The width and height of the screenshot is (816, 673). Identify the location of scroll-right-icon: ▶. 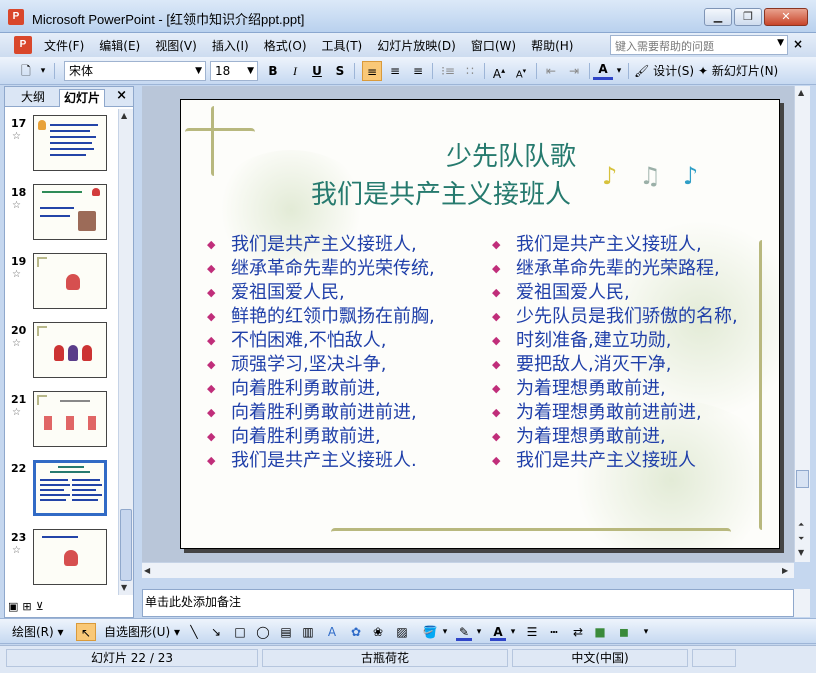
(785, 570).